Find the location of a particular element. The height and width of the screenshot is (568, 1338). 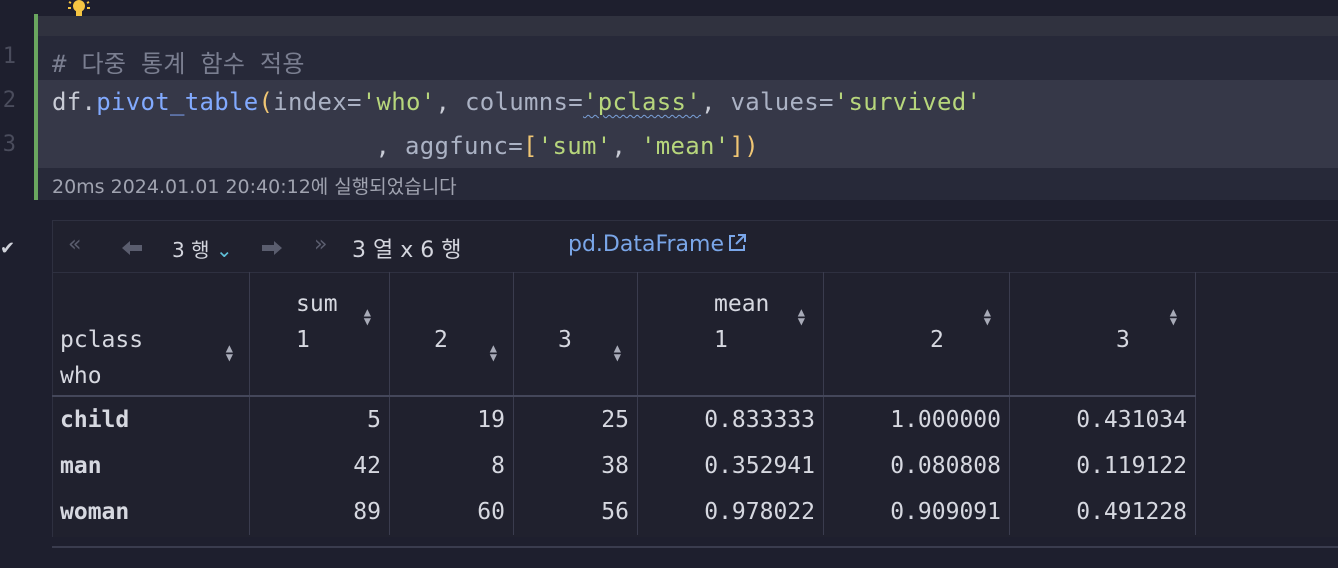

code-token: 'who' is located at coordinates (398, 102).